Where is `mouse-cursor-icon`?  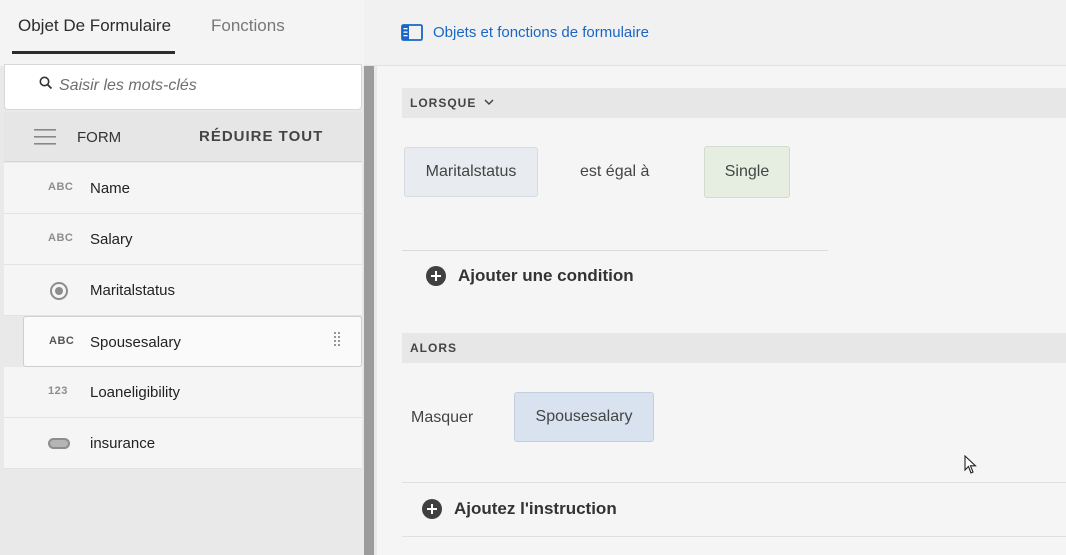 mouse-cursor-icon is located at coordinates (970, 464).